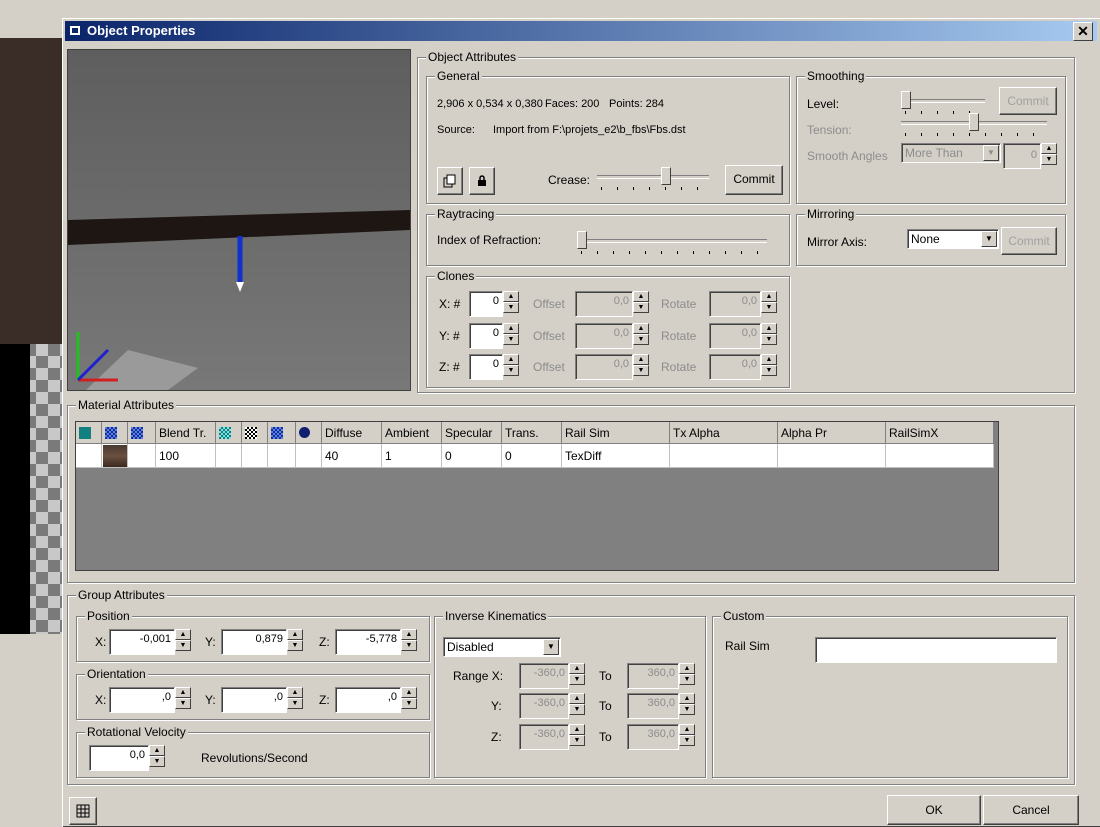 This screenshot has width=1100, height=827. I want to click on crease-commit-button: Commit, so click(754, 180).